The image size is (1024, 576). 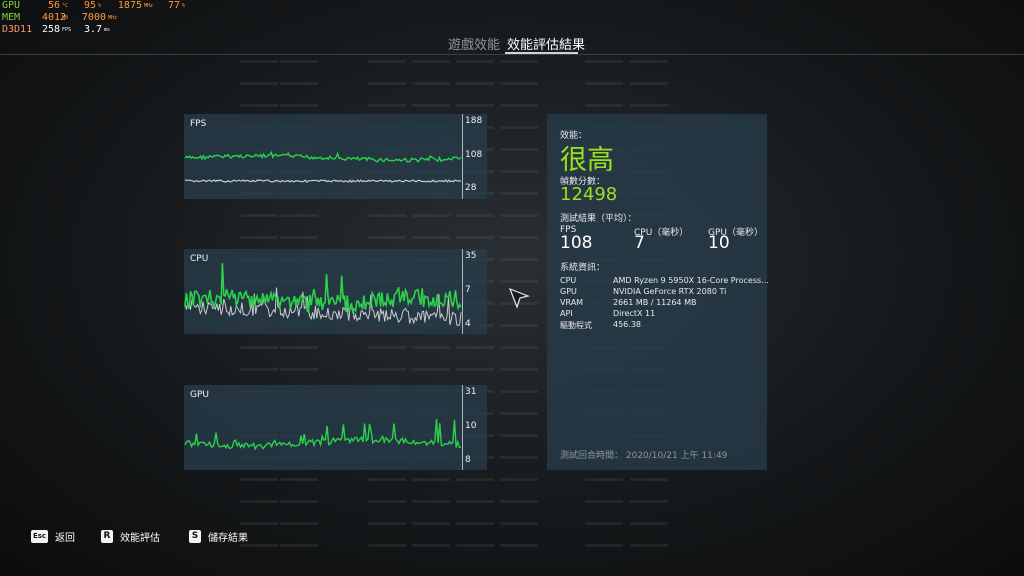 What do you see at coordinates (39, 536) in the screenshot?
I see `esc-key-icon: Esc` at bounding box center [39, 536].